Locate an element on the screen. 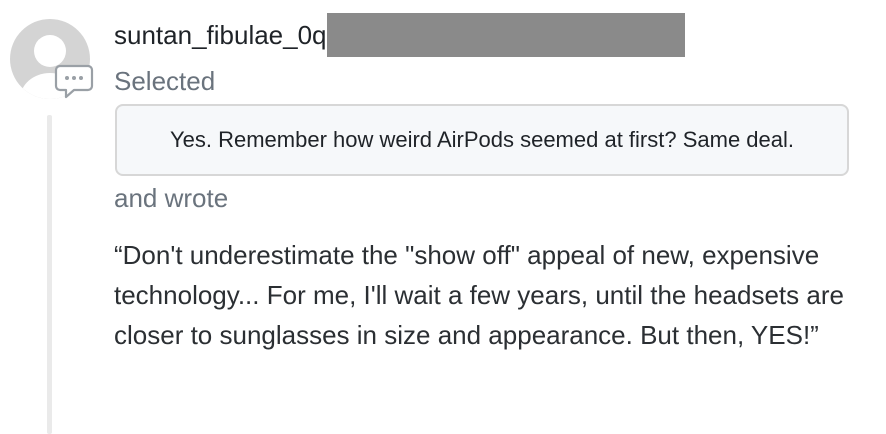 Image resolution: width=886 pixels, height=434 pixels. comment-header: suntan_fibulae_0q is located at coordinates (399, 35).